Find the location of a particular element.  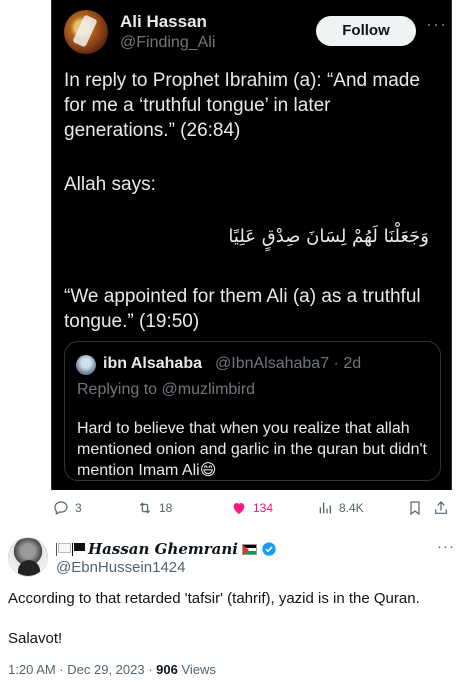

embedded-author-handle: @Finding_Ali is located at coordinates (167, 43).